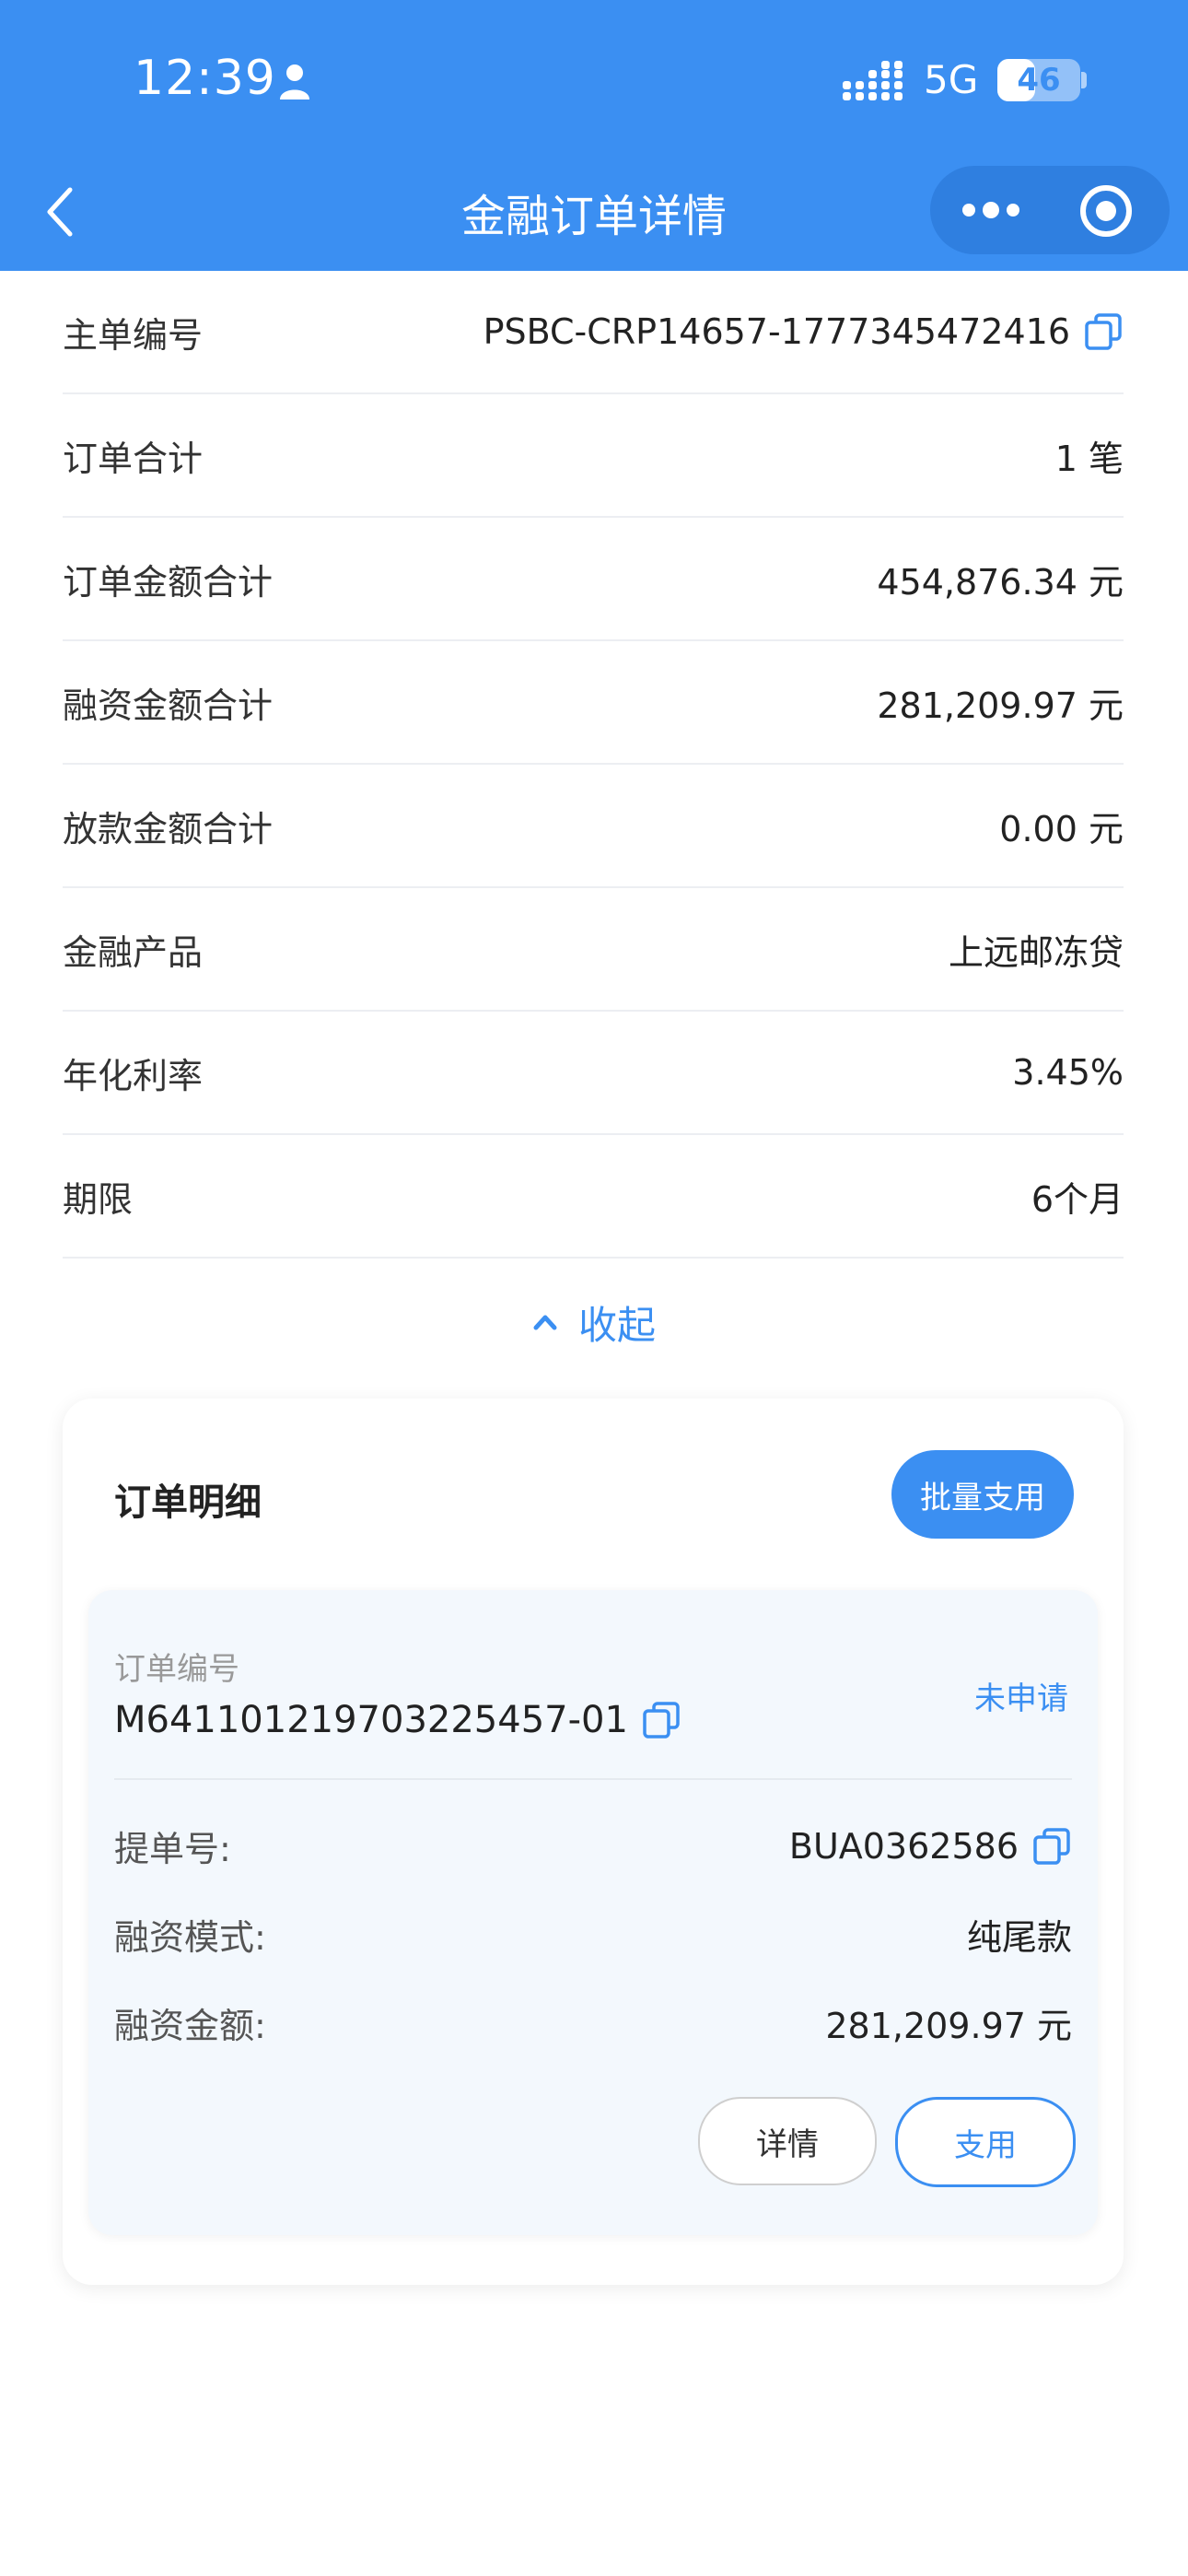 The width and height of the screenshot is (1188, 2576). Describe the element at coordinates (593, 950) in the screenshot. I see `summary-row-product: 金融产品 上远邮冻贷` at that location.